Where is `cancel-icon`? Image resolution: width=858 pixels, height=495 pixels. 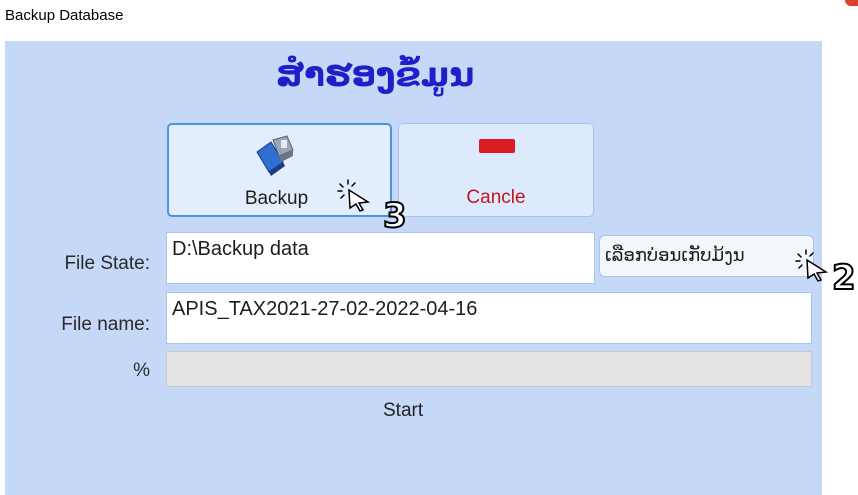 cancel-icon is located at coordinates (497, 146).